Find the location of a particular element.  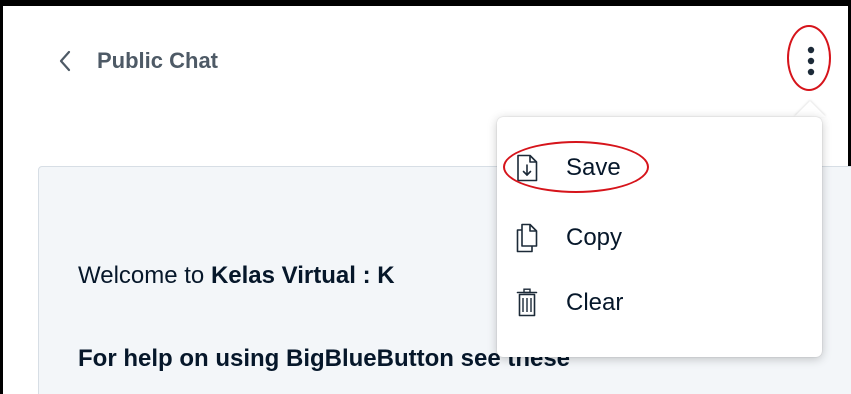

menu-item-save: Save is located at coordinates (567, 168).